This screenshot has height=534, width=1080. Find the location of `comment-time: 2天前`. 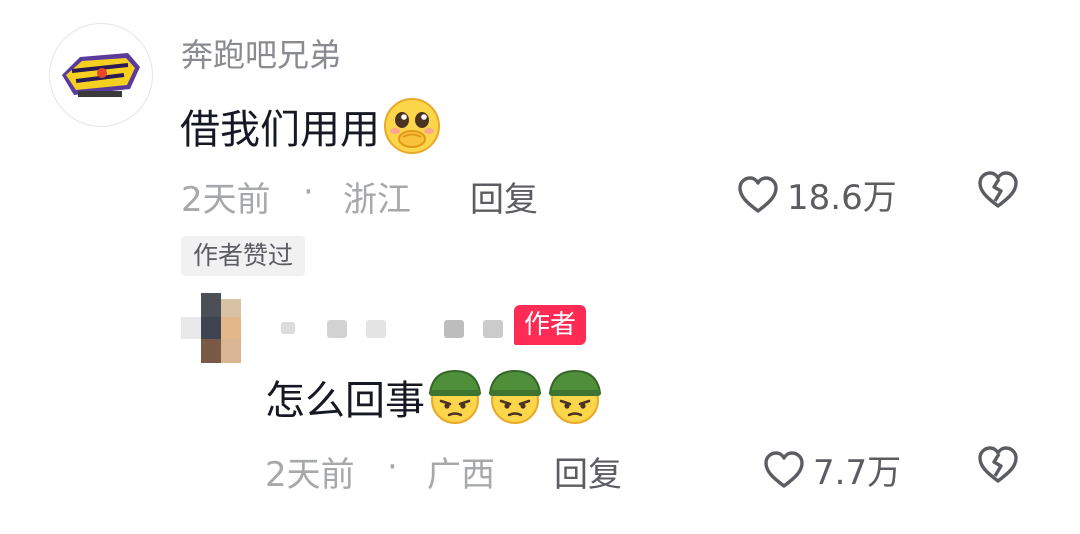

comment-time: 2天前 is located at coordinates (226, 200).